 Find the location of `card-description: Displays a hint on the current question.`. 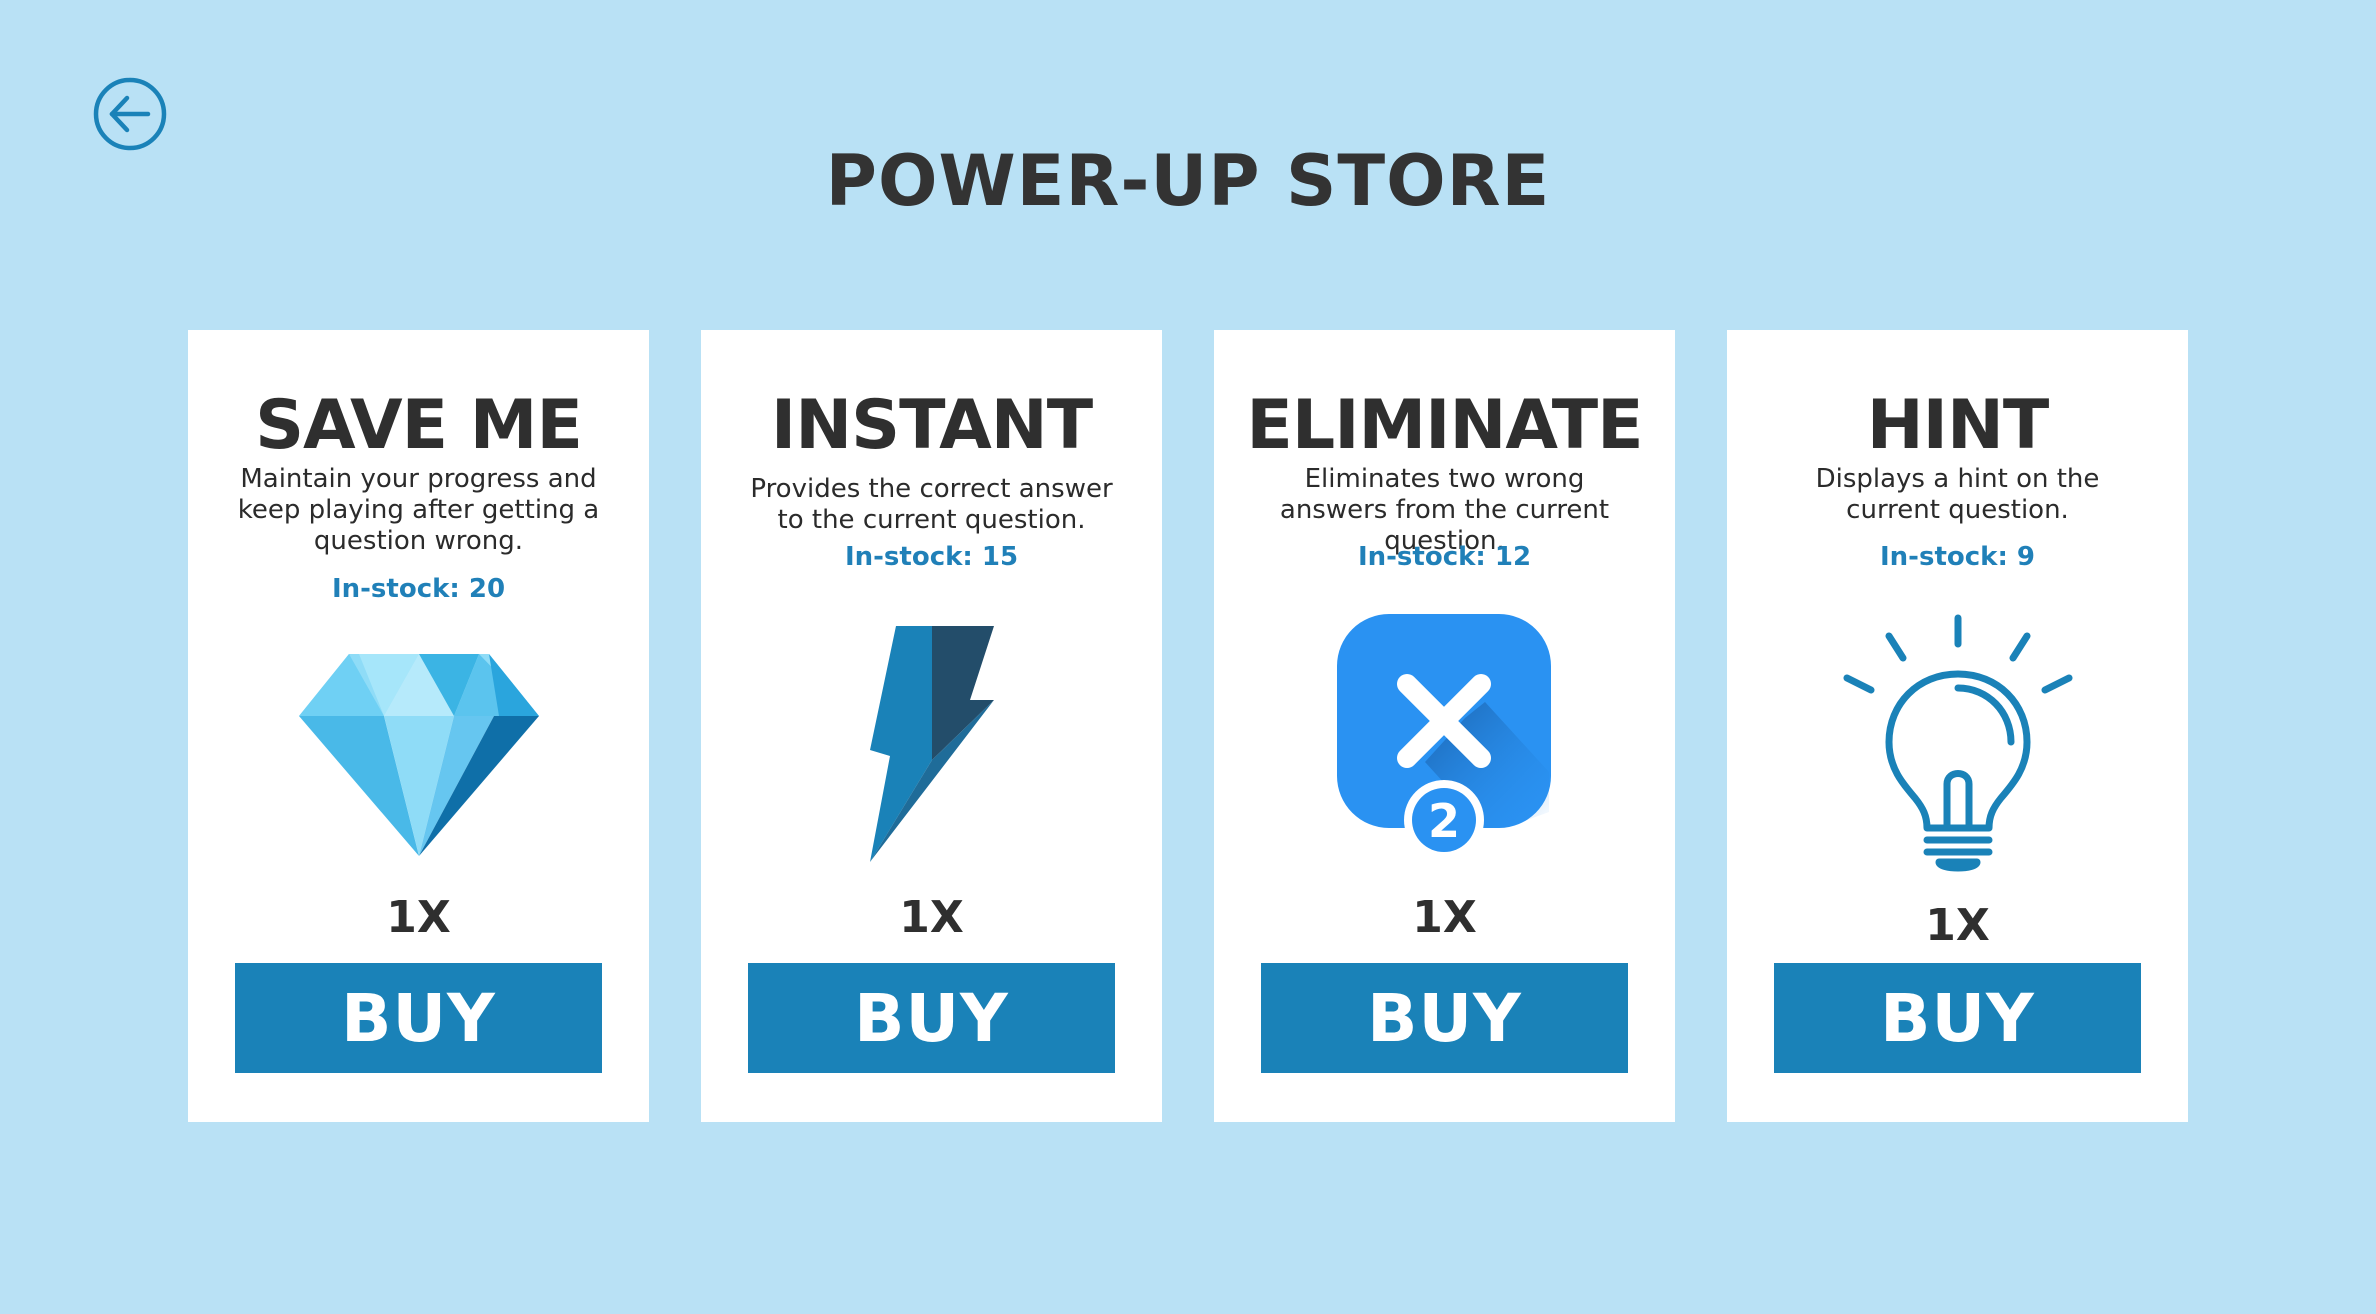

card-description: Displays a hint on the current question. is located at coordinates (1957, 494).